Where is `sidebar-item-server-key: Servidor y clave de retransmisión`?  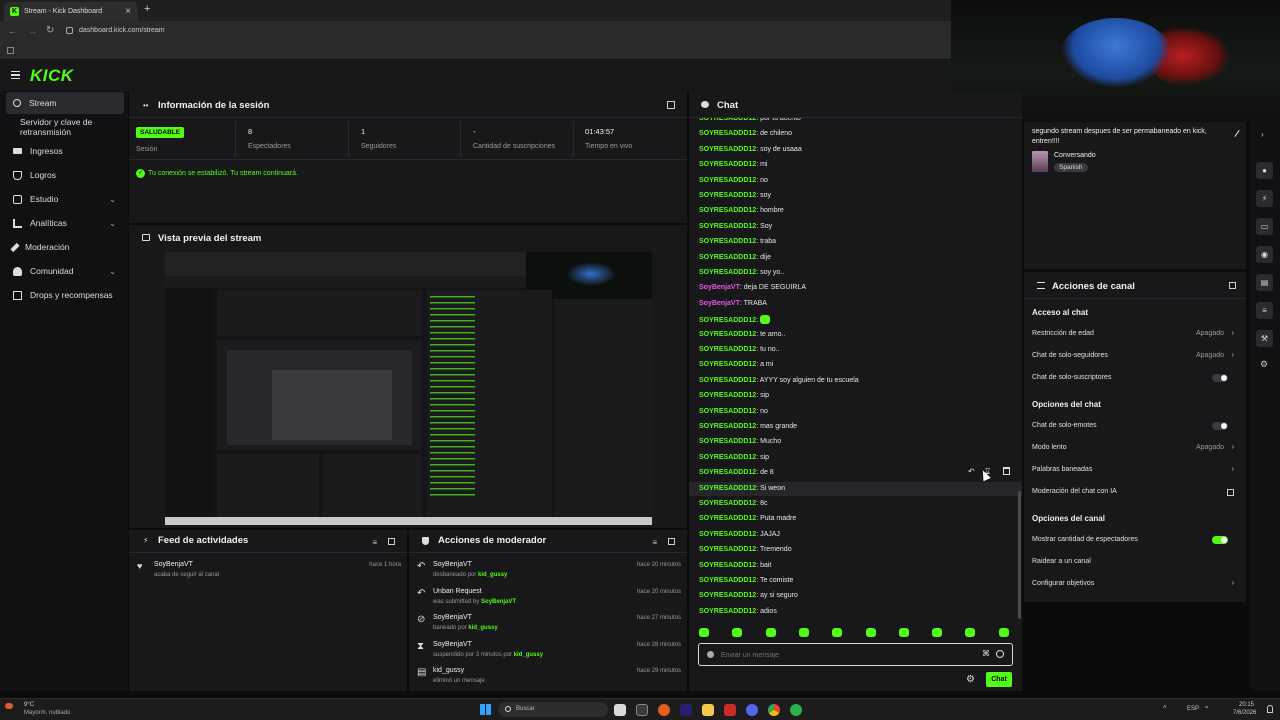
sidebar-item-server-key: Servidor y clave de retransmisión is located at coordinates (67, 127).